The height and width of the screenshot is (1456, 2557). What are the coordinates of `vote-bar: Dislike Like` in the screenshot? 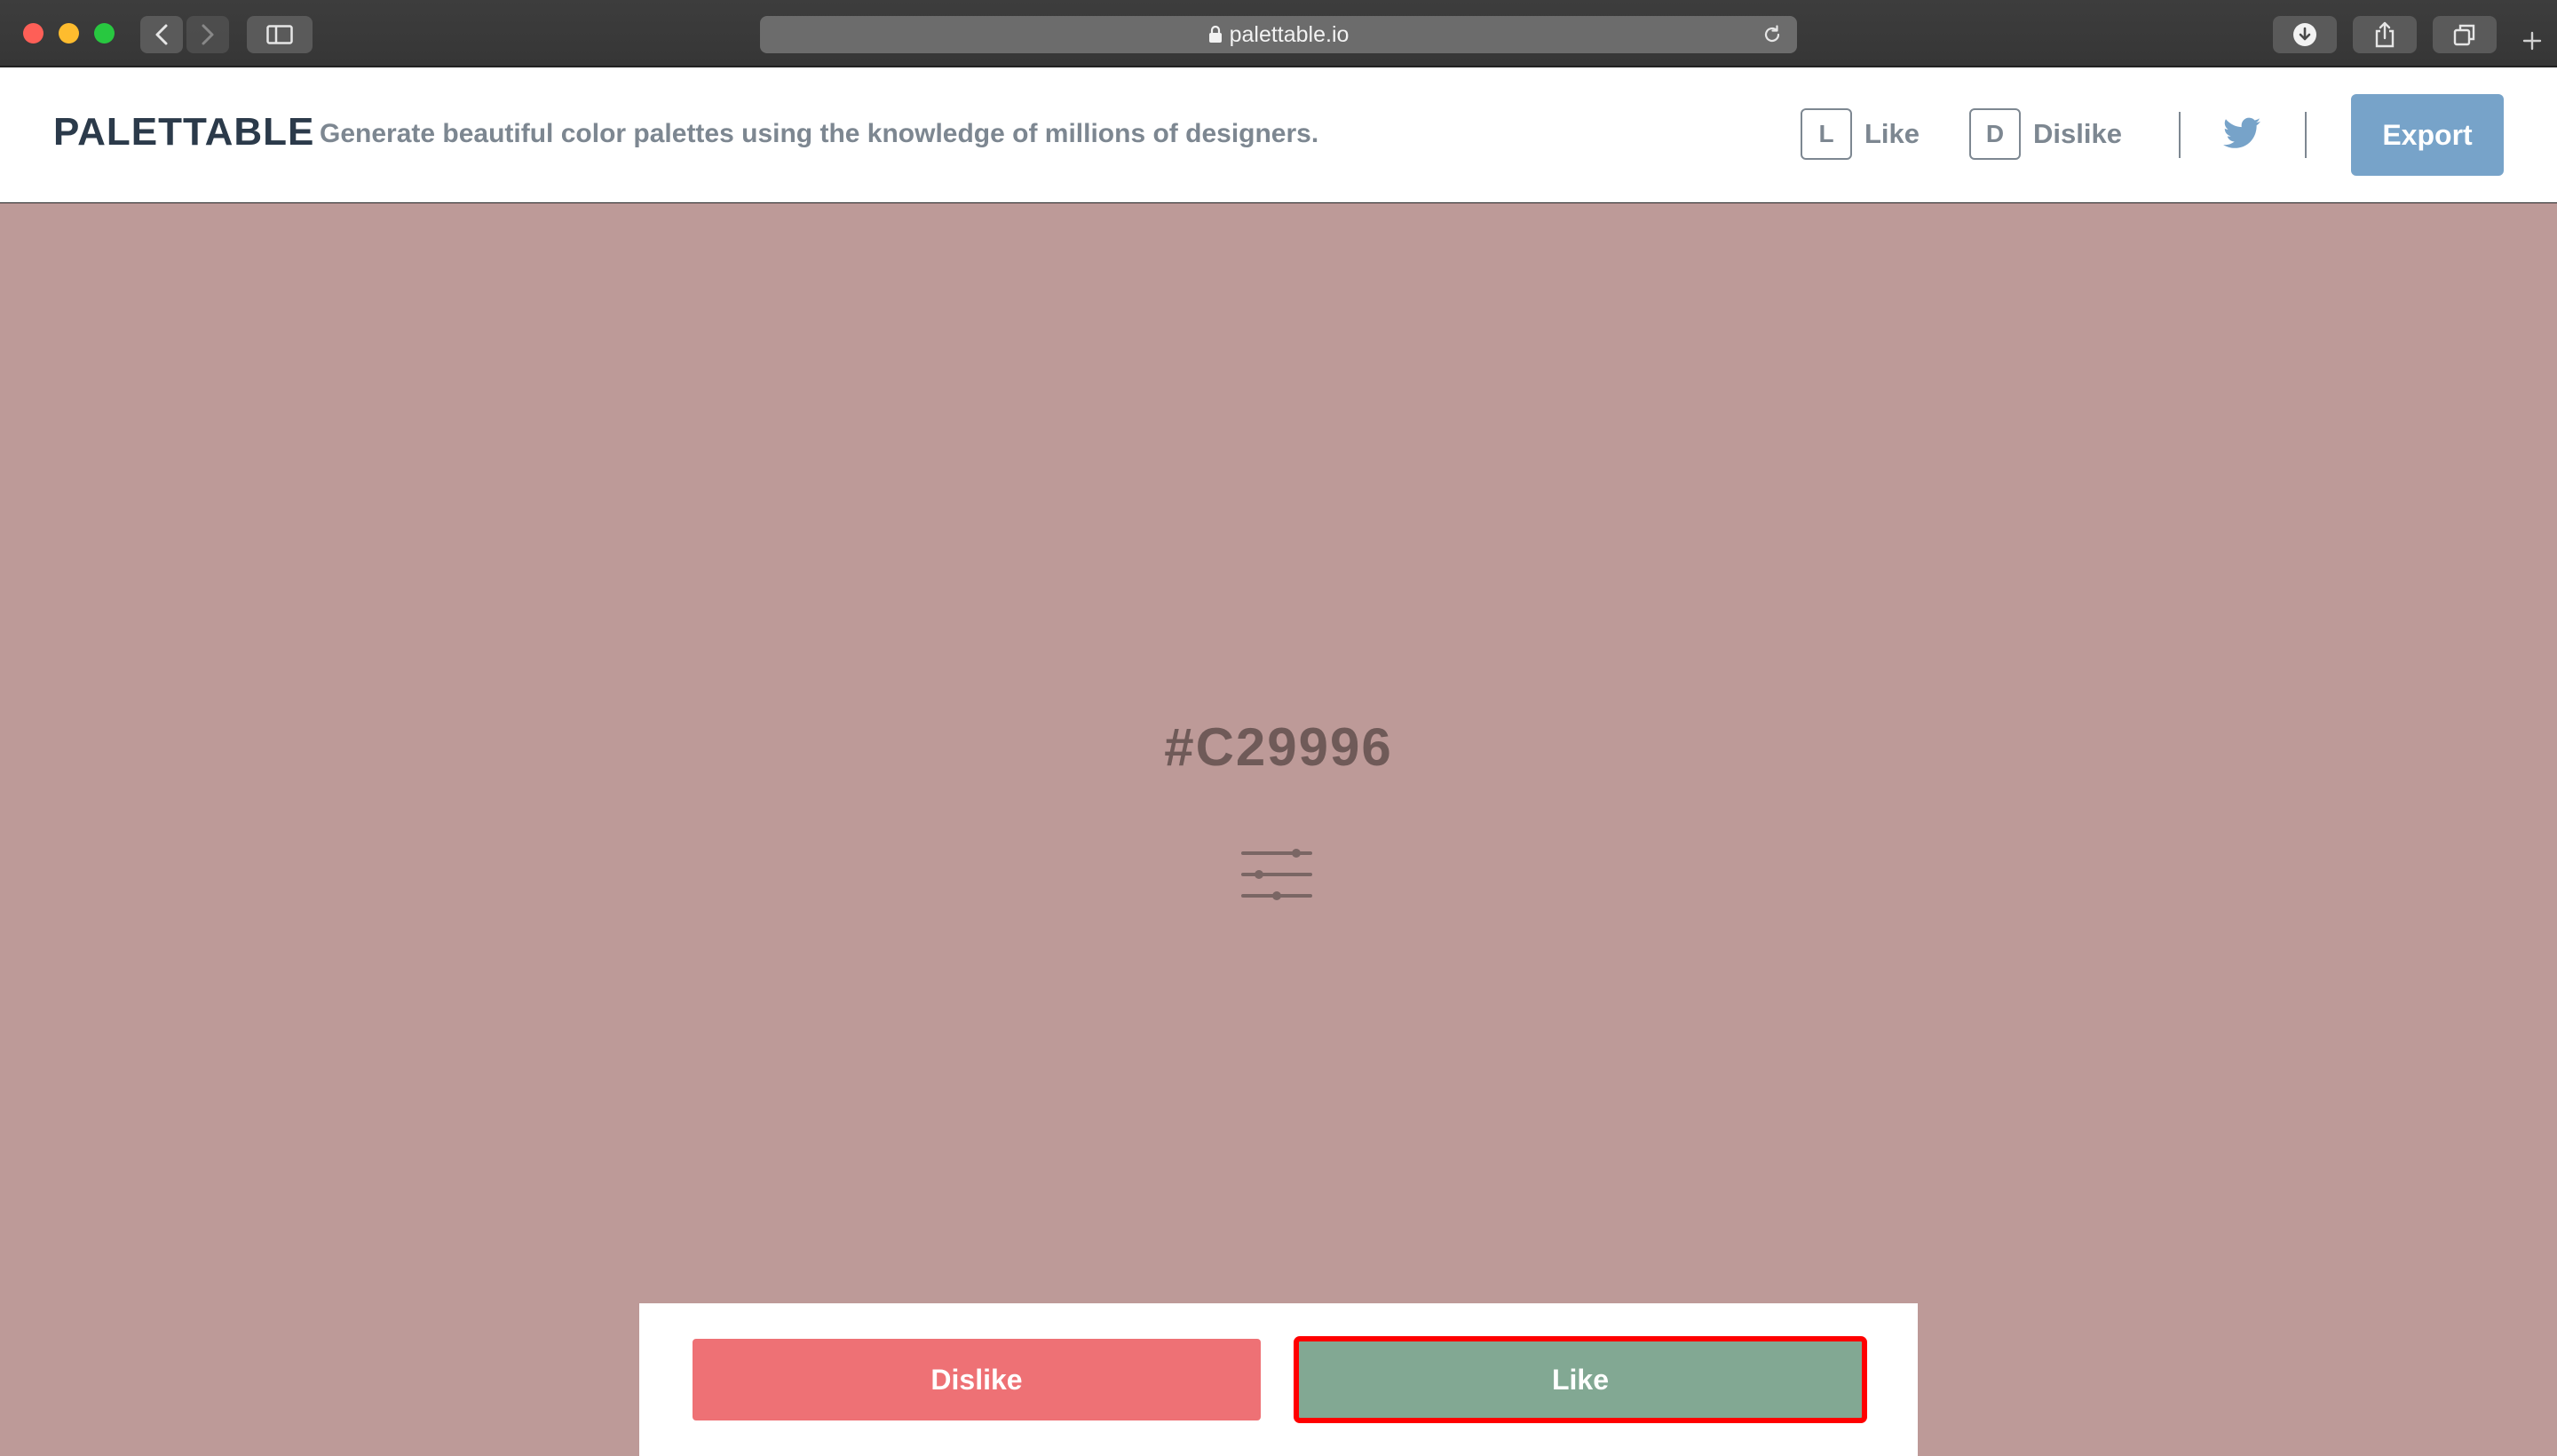 It's located at (1278, 1379).